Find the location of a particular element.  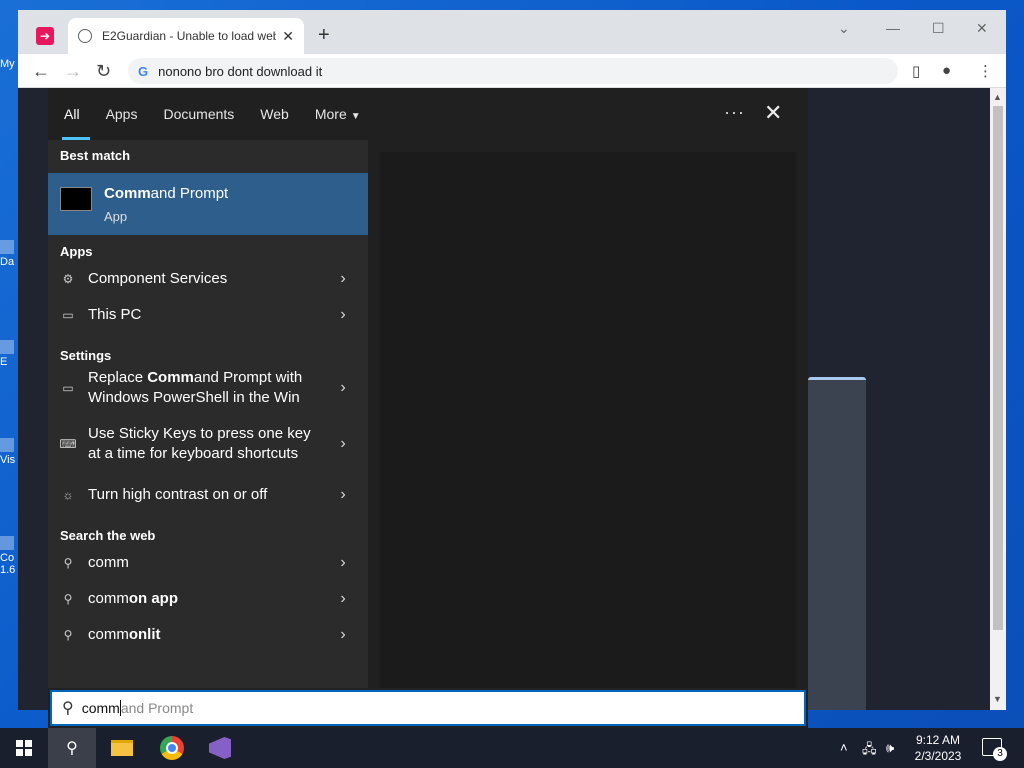

chrome-icon is located at coordinates (172, 748).